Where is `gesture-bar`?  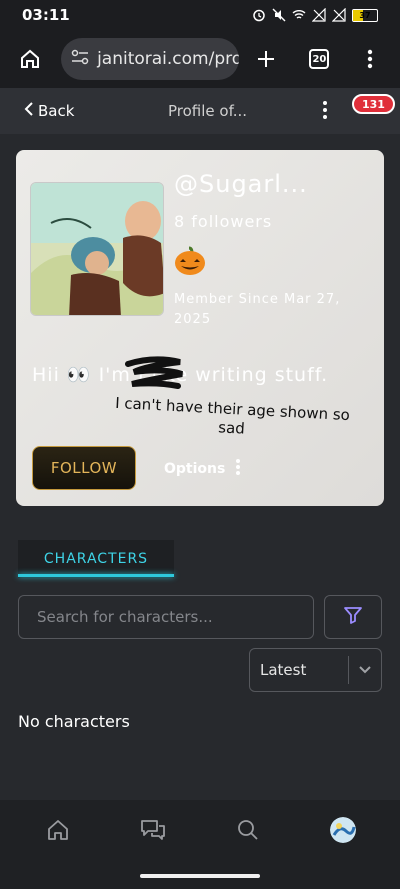
gesture-bar is located at coordinates (200, 874).